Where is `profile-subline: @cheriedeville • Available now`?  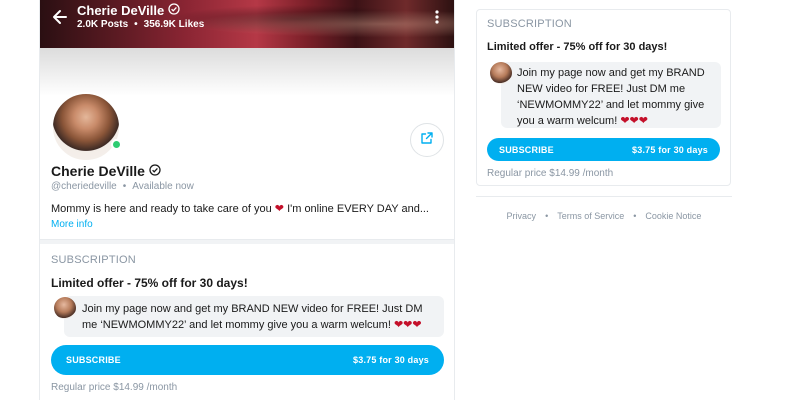
profile-subline: @cheriedeville • Available now is located at coordinates (122, 186).